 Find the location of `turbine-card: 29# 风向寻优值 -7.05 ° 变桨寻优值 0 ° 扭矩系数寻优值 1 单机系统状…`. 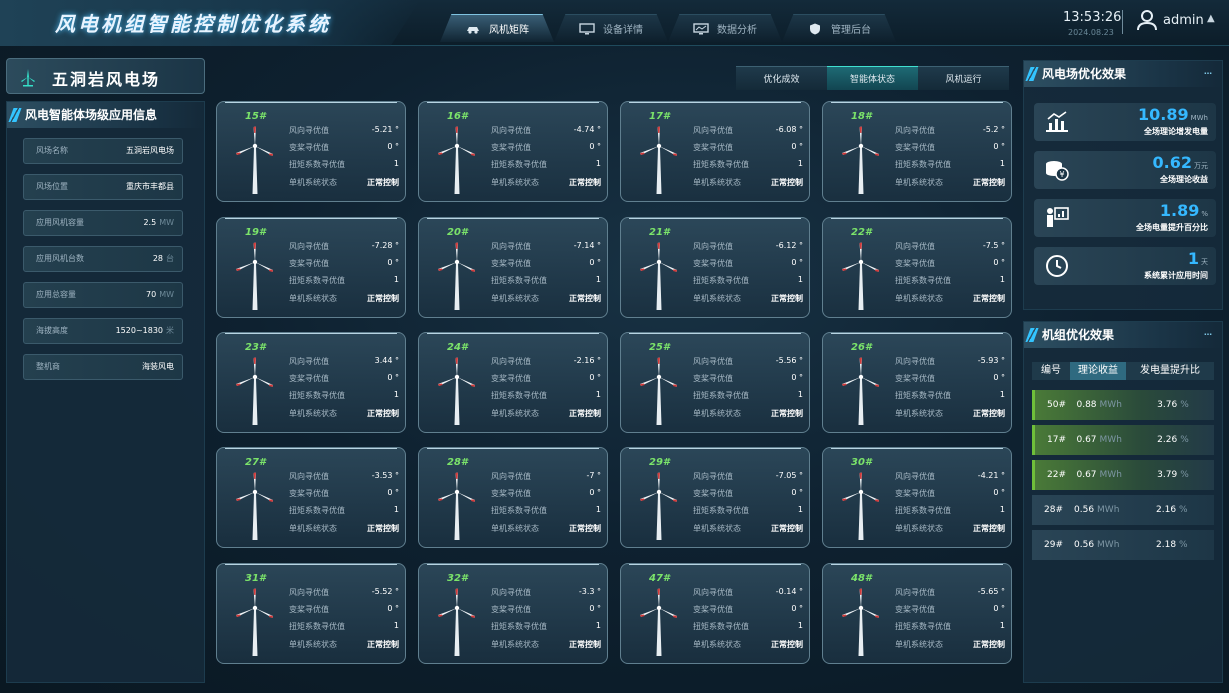

turbine-card: 29# 风向寻优值 -7.05 ° 变桨寻优值 0 ° 扭矩系数寻优值 1 单机系统状… is located at coordinates (715, 497).